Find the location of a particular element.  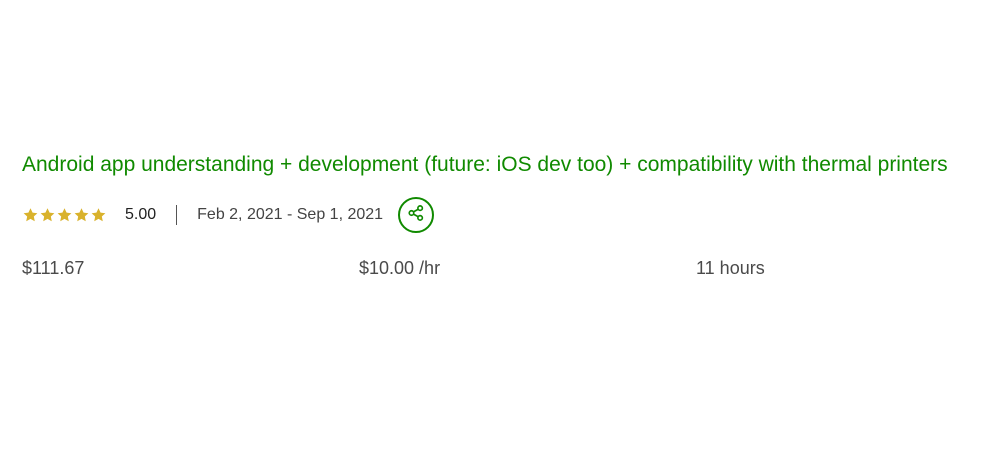

date-range: Feb 2, 2021 - Sep 1, 2021 is located at coordinates (290, 214).